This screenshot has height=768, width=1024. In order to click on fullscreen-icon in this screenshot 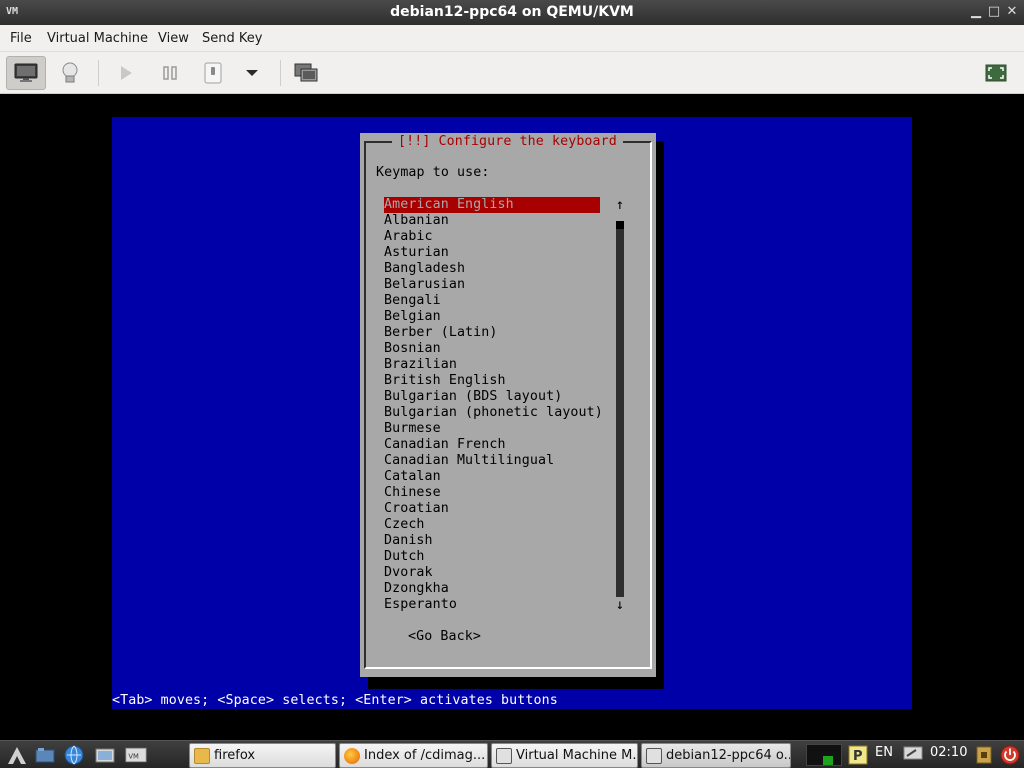, I will do `click(996, 73)`.